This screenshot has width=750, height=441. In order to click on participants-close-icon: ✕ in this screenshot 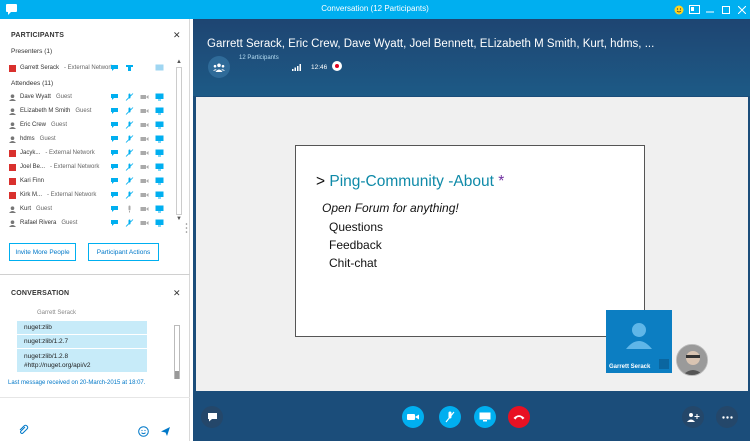, I will do `click(177, 35)`.